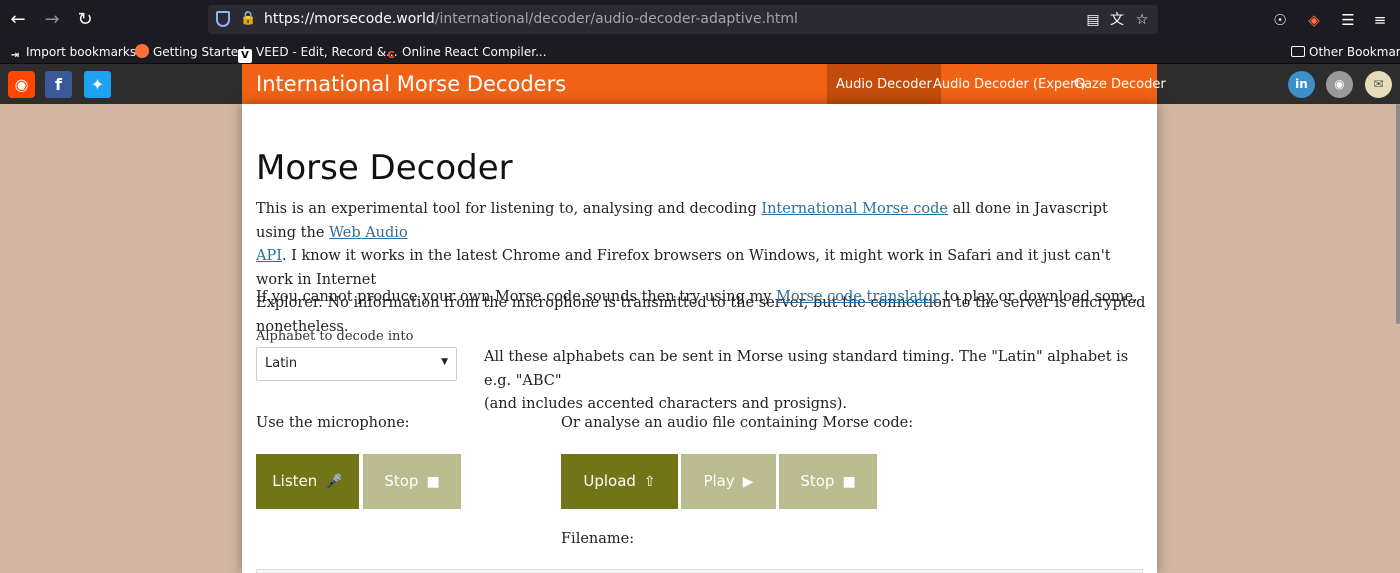 This screenshot has height=573, width=1400. What do you see at coordinates (1280, 20) in the screenshot?
I see `pocket-icon: ☉` at bounding box center [1280, 20].